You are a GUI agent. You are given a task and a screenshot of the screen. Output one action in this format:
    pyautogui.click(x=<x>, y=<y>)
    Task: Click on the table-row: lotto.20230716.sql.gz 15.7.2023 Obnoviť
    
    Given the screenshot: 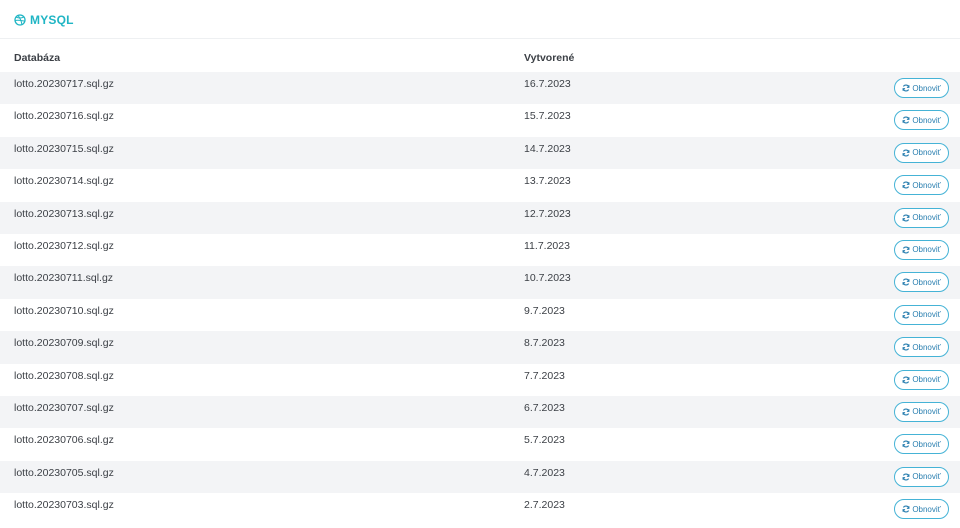 What is the action you would take?
    pyautogui.click(x=480, y=120)
    